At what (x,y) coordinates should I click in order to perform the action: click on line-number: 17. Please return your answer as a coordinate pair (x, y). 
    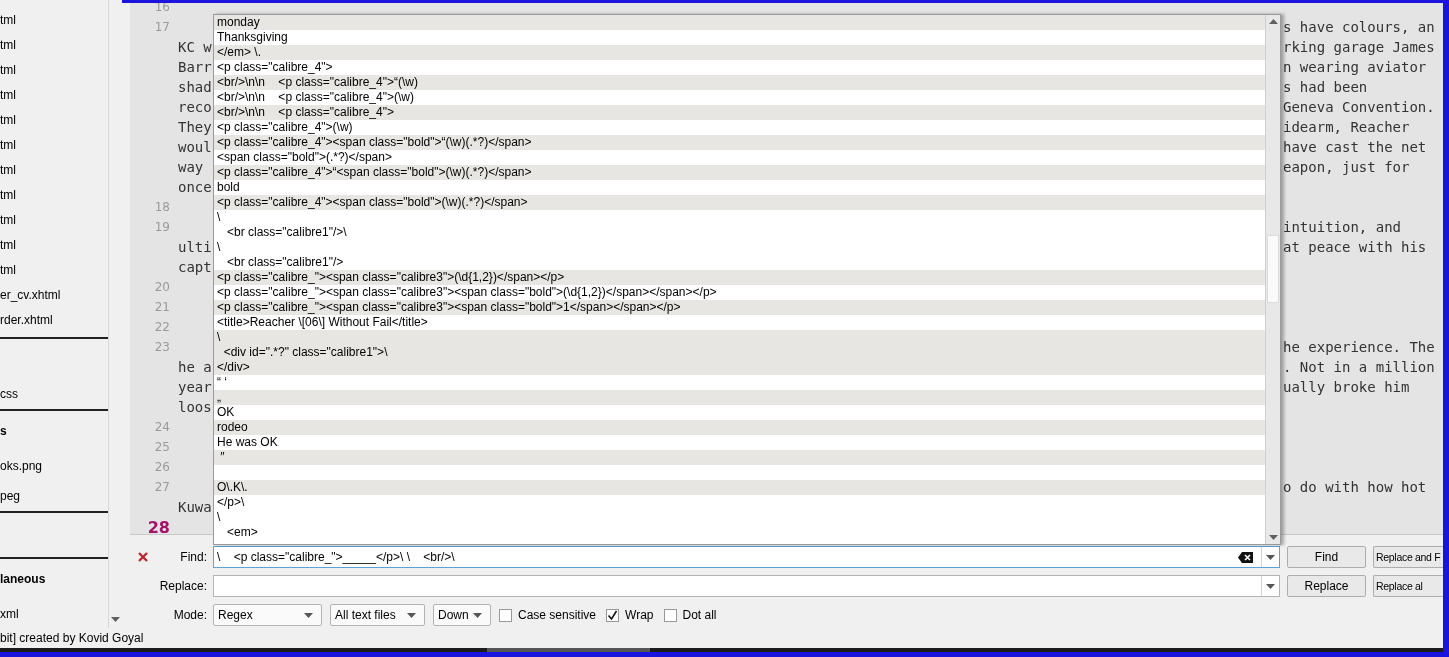
    Looking at the image, I should click on (162, 27).